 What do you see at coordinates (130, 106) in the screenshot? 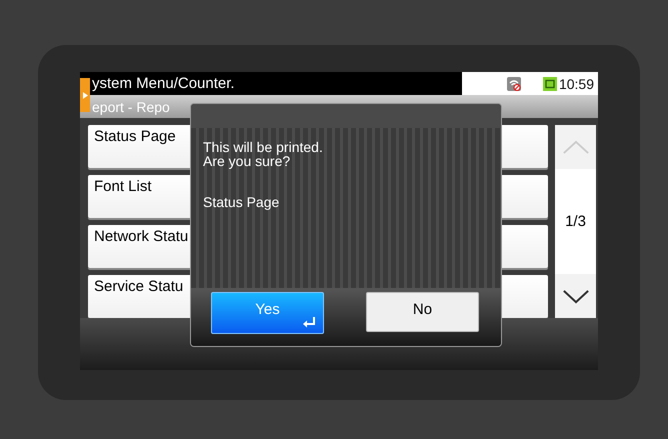
I see `breadcrumb-text: eport - Repo` at bounding box center [130, 106].